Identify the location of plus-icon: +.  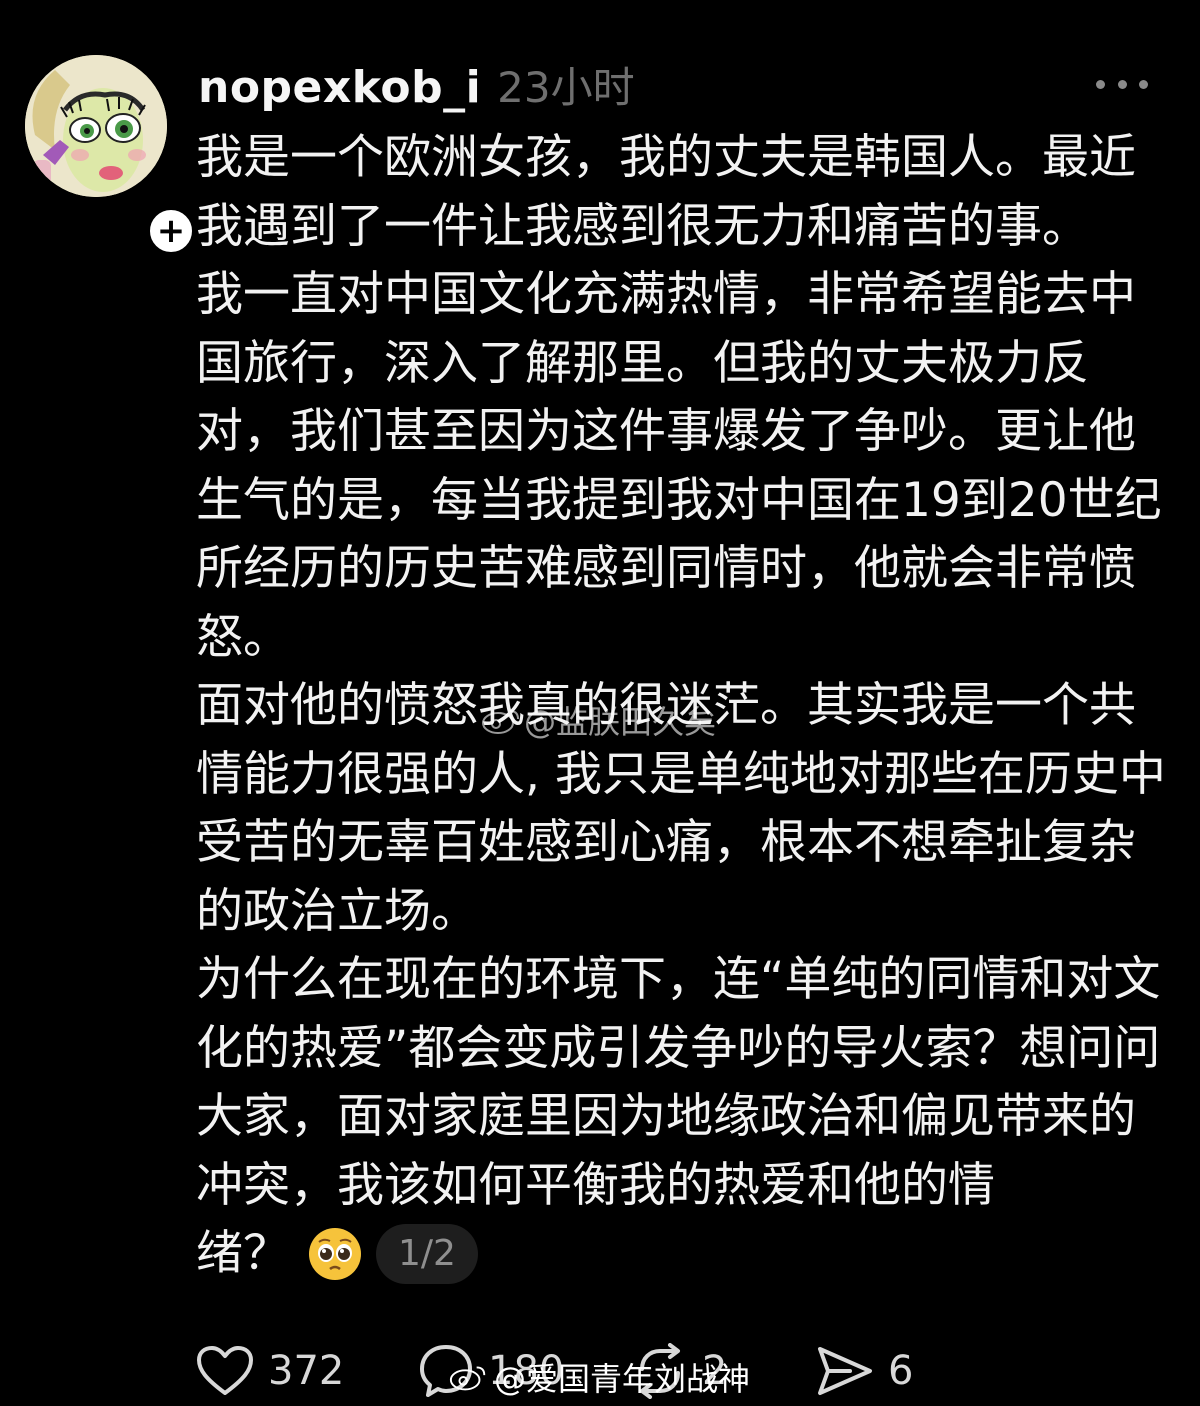
(171, 231).